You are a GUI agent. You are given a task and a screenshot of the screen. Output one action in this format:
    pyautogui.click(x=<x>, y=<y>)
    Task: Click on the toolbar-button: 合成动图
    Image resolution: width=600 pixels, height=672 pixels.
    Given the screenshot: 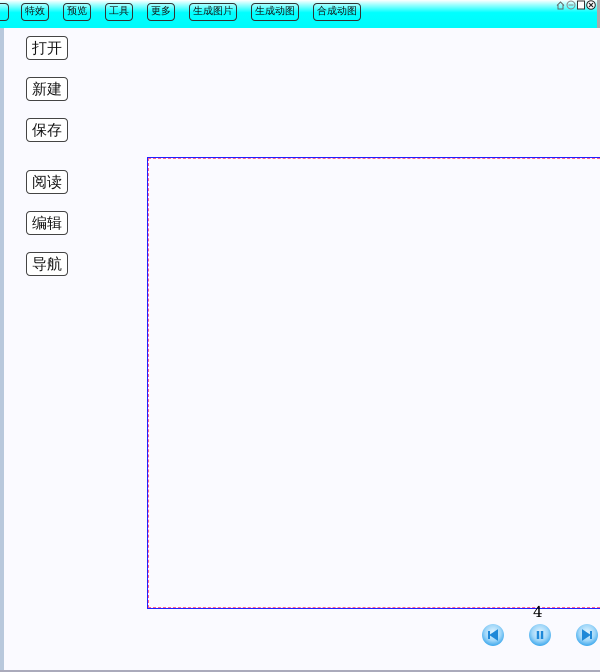 What is the action you would take?
    pyautogui.click(x=337, y=12)
    